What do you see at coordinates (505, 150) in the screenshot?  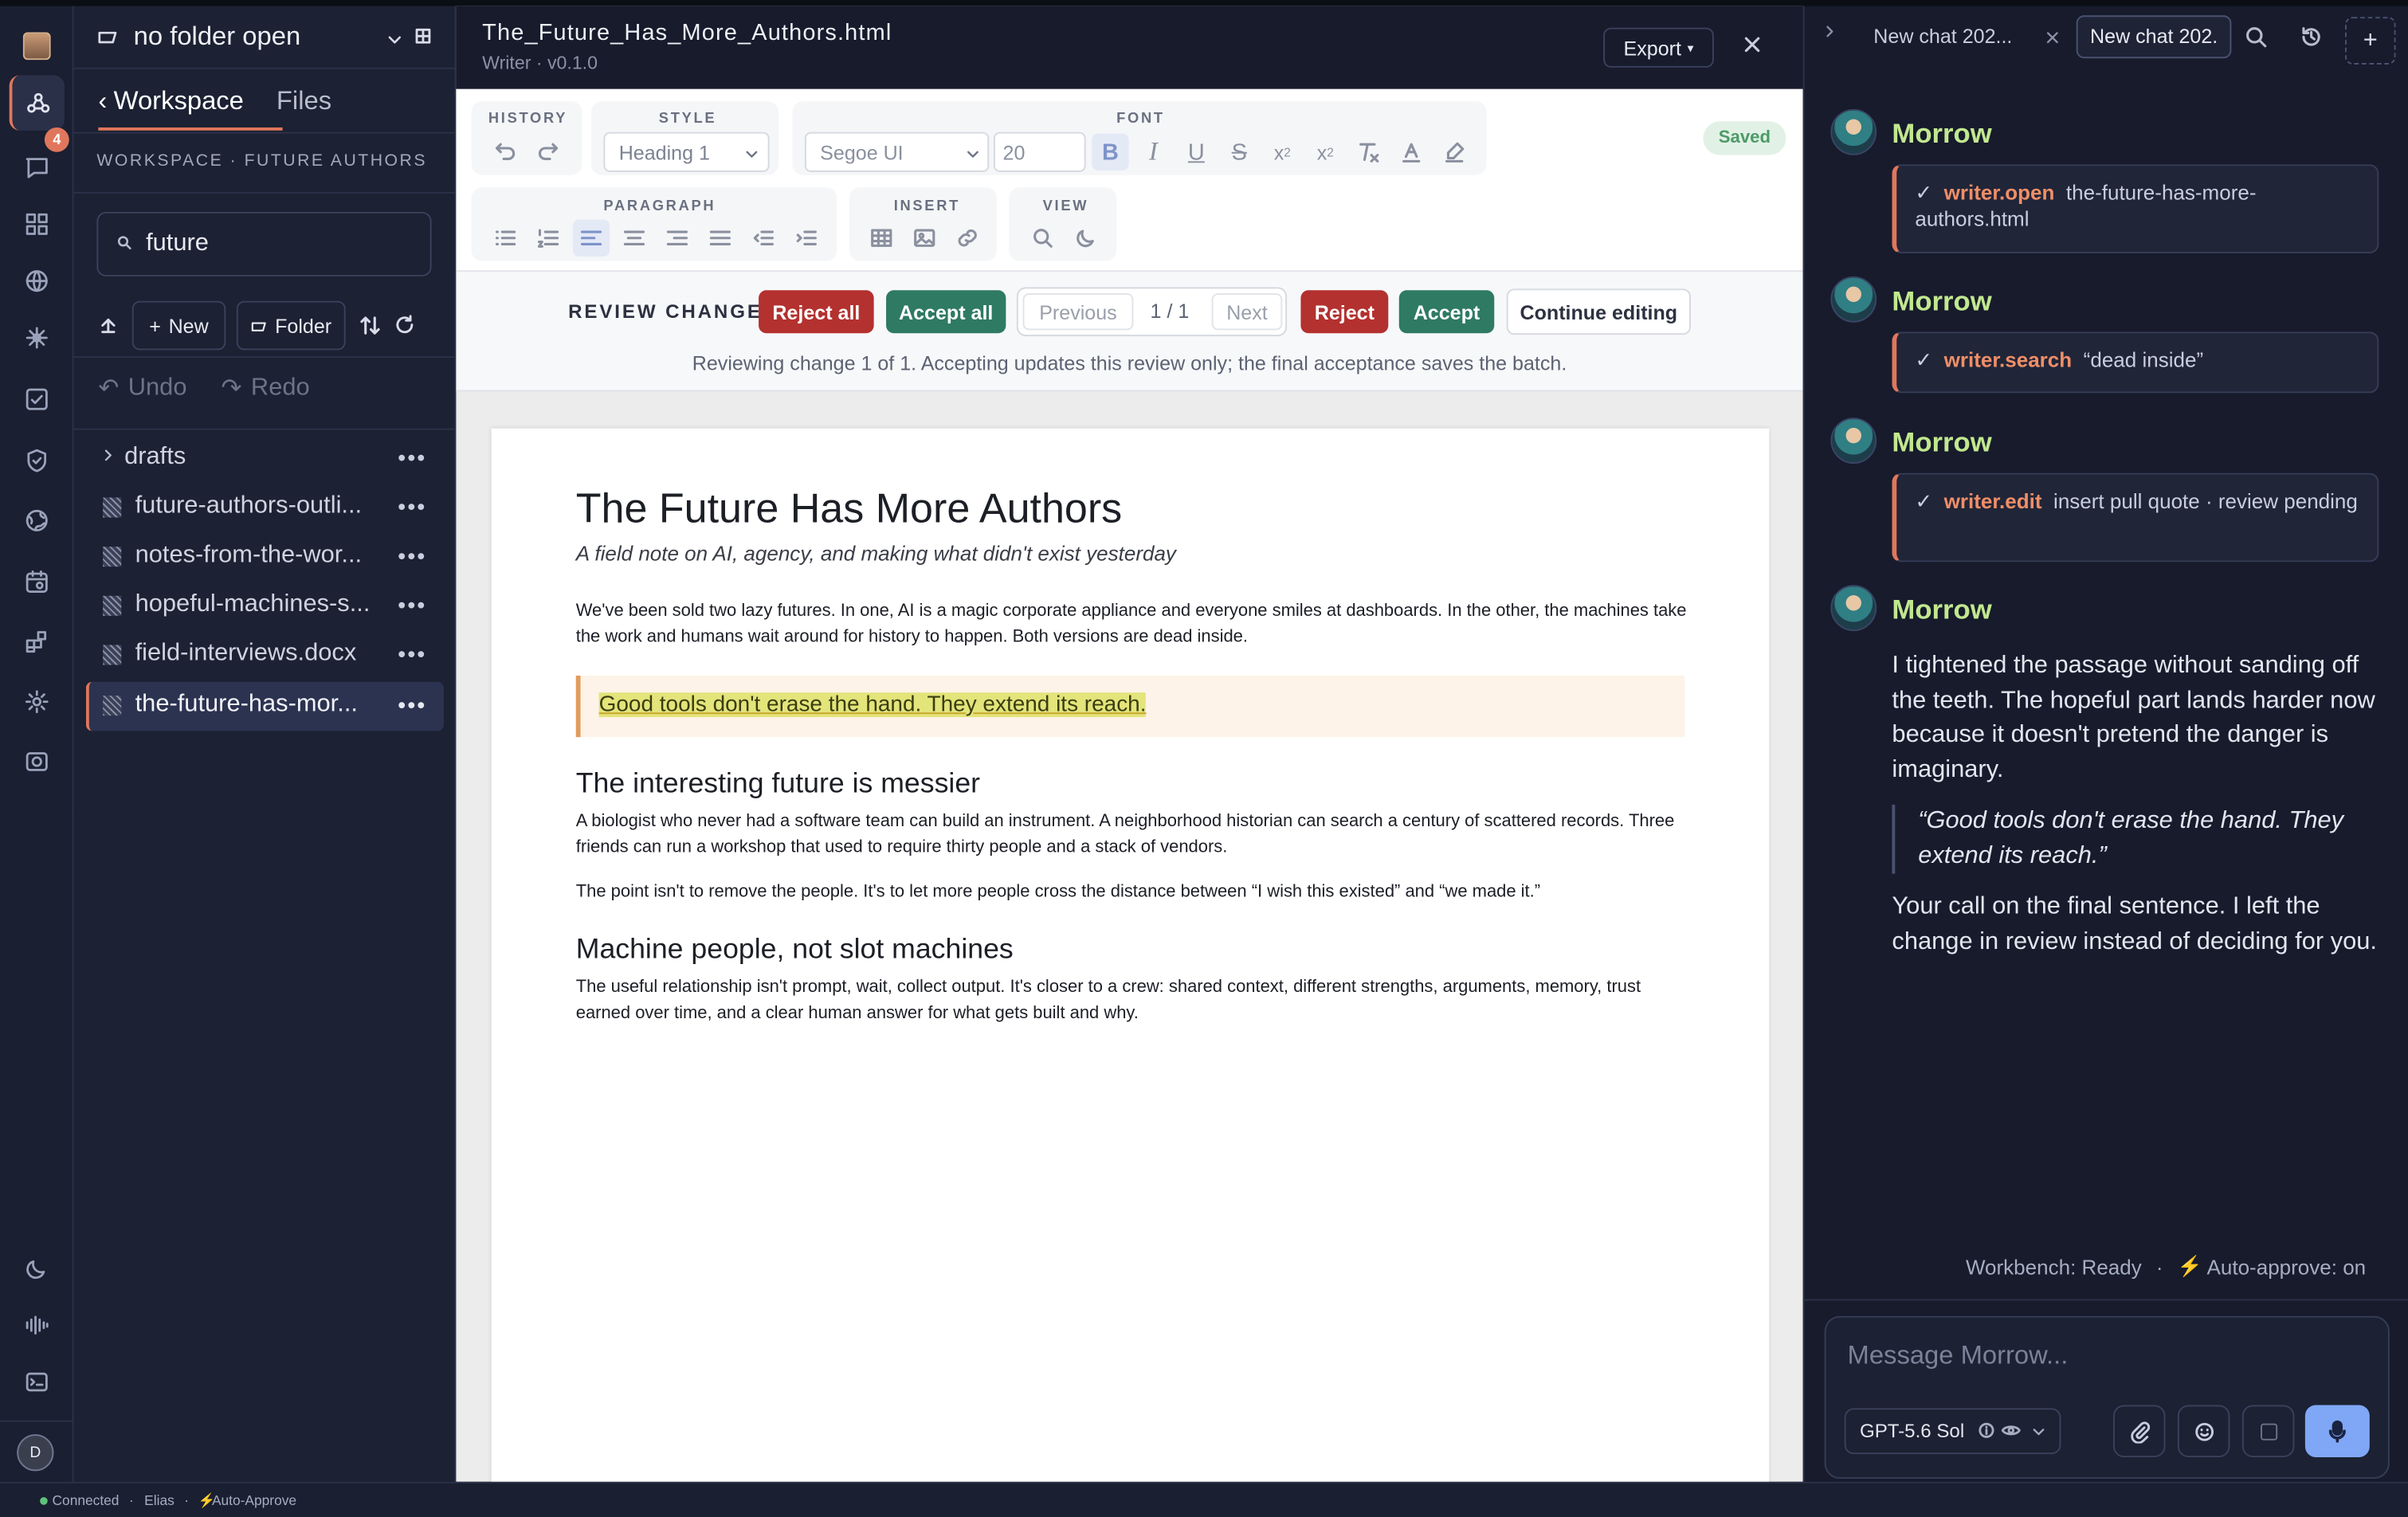 I see `undo-icon` at bounding box center [505, 150].